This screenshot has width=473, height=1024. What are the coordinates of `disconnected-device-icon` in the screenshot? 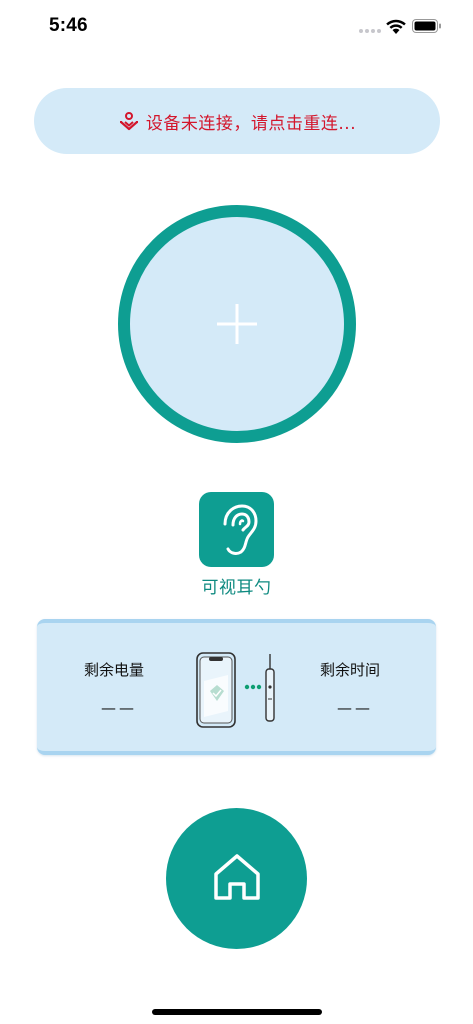 It's located at (128, 121).